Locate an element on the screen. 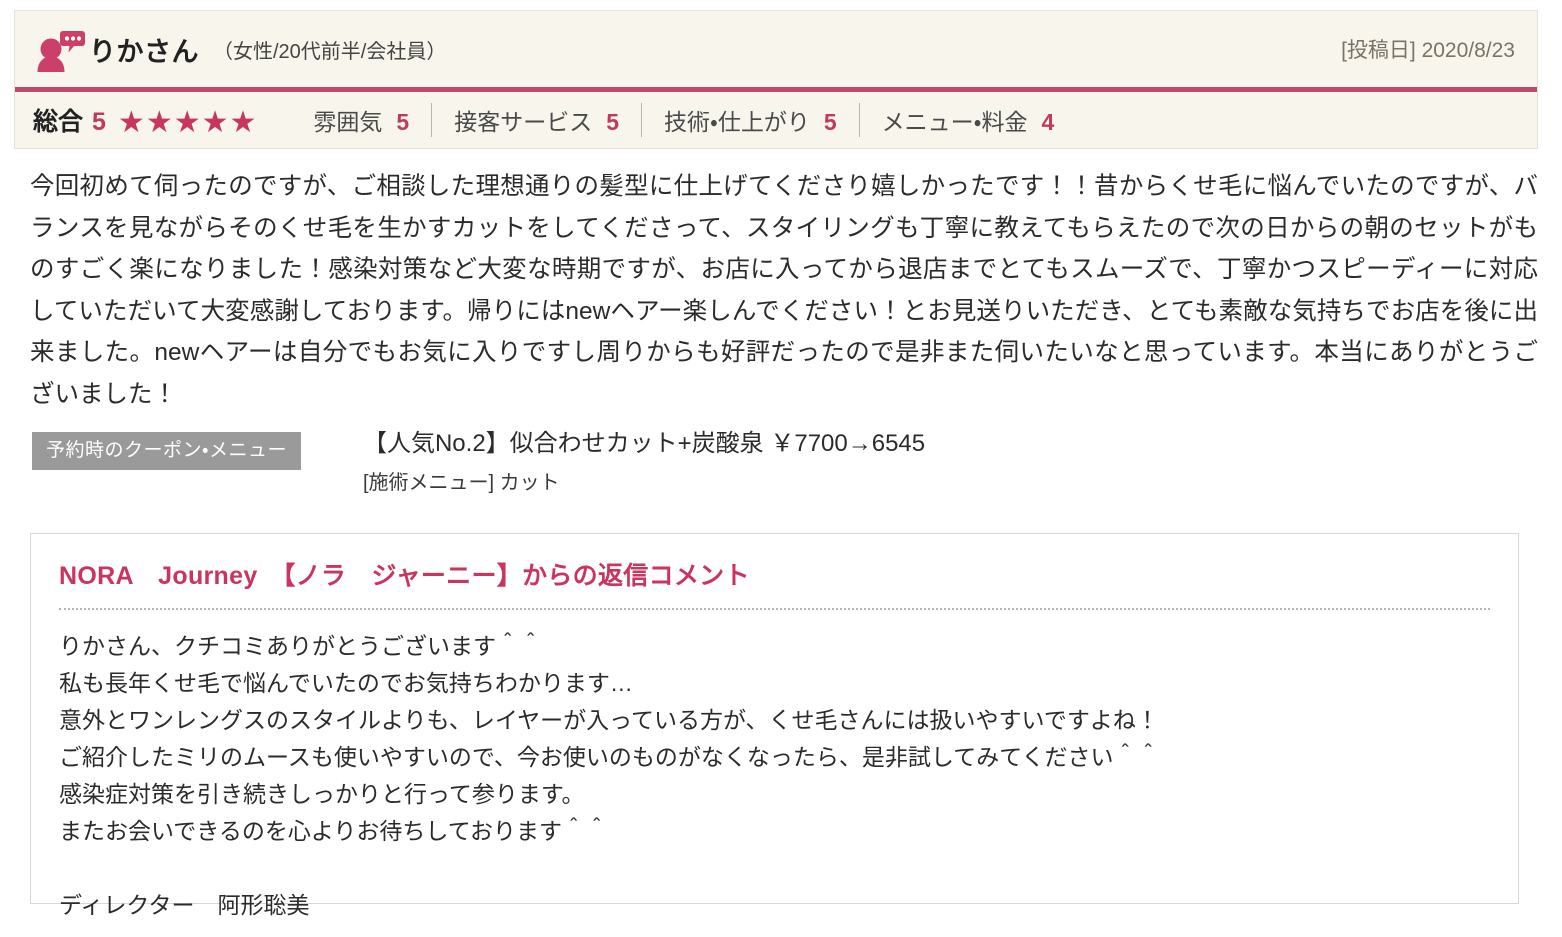  coupon-badge-label: 予約時のクーポン・メニュー is located at coordinates (166, 451).